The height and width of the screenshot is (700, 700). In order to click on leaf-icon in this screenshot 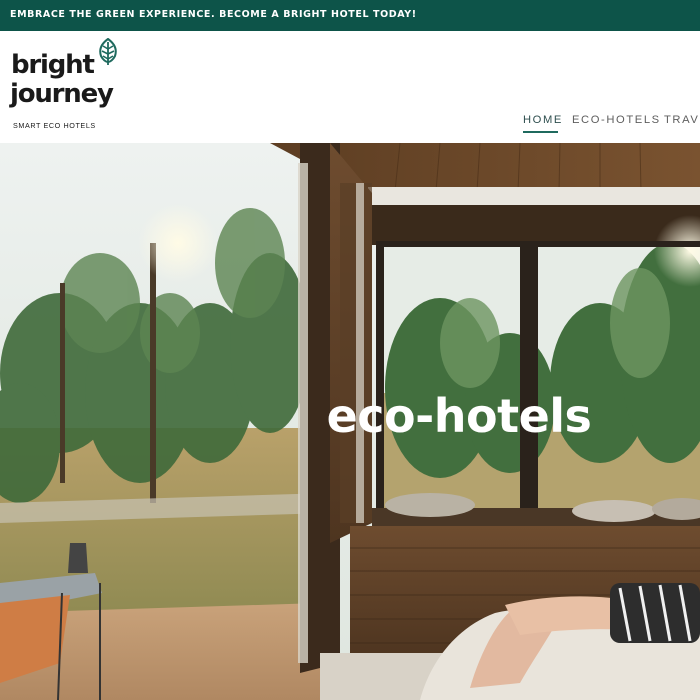, I will do `click(108, 51)`.